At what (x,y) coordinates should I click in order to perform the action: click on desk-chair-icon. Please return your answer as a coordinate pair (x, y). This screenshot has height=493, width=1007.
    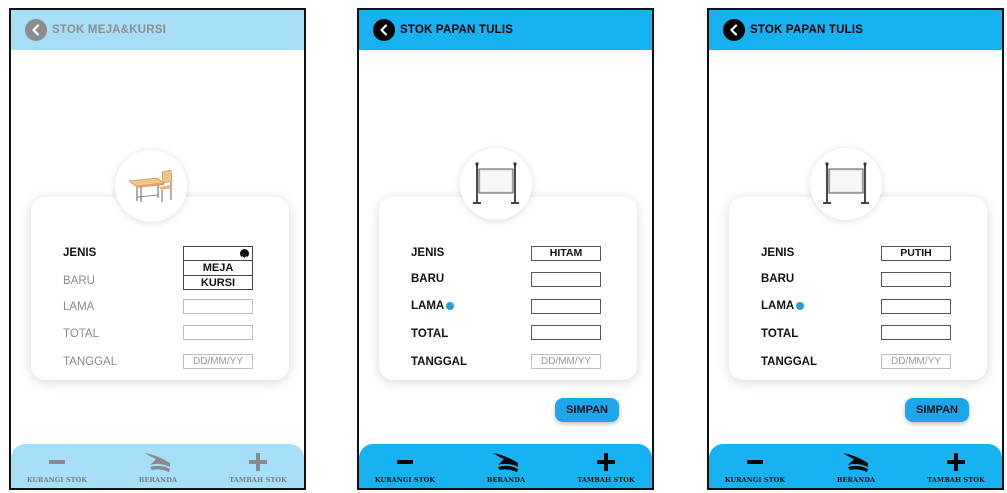
    Looking at the image, I should click on (150, 185).